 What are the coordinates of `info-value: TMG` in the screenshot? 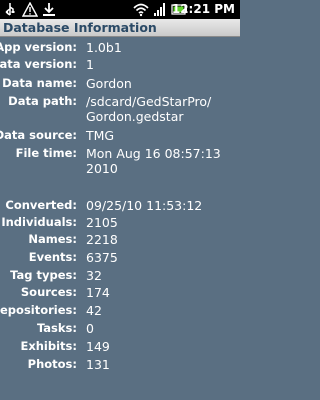 It's located at (161, 135).